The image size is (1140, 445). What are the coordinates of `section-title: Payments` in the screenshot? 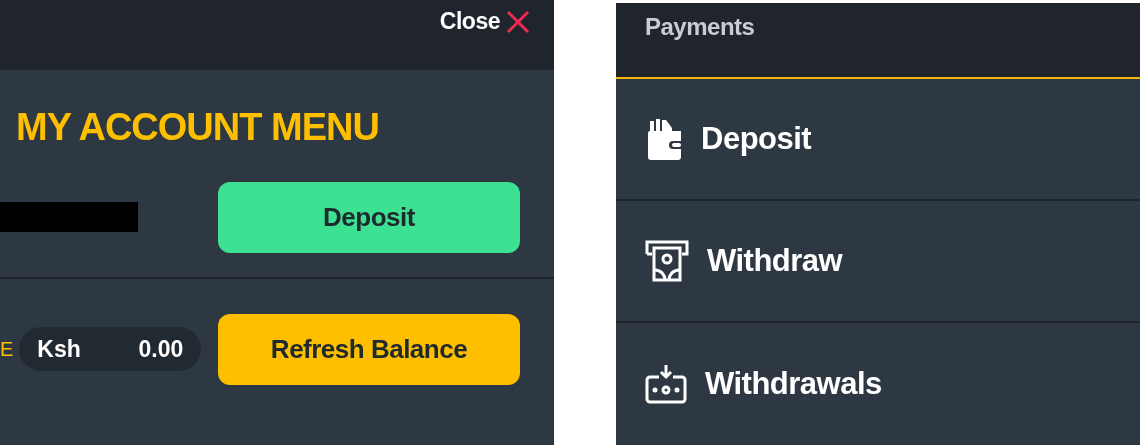 It's located at (700, 26).